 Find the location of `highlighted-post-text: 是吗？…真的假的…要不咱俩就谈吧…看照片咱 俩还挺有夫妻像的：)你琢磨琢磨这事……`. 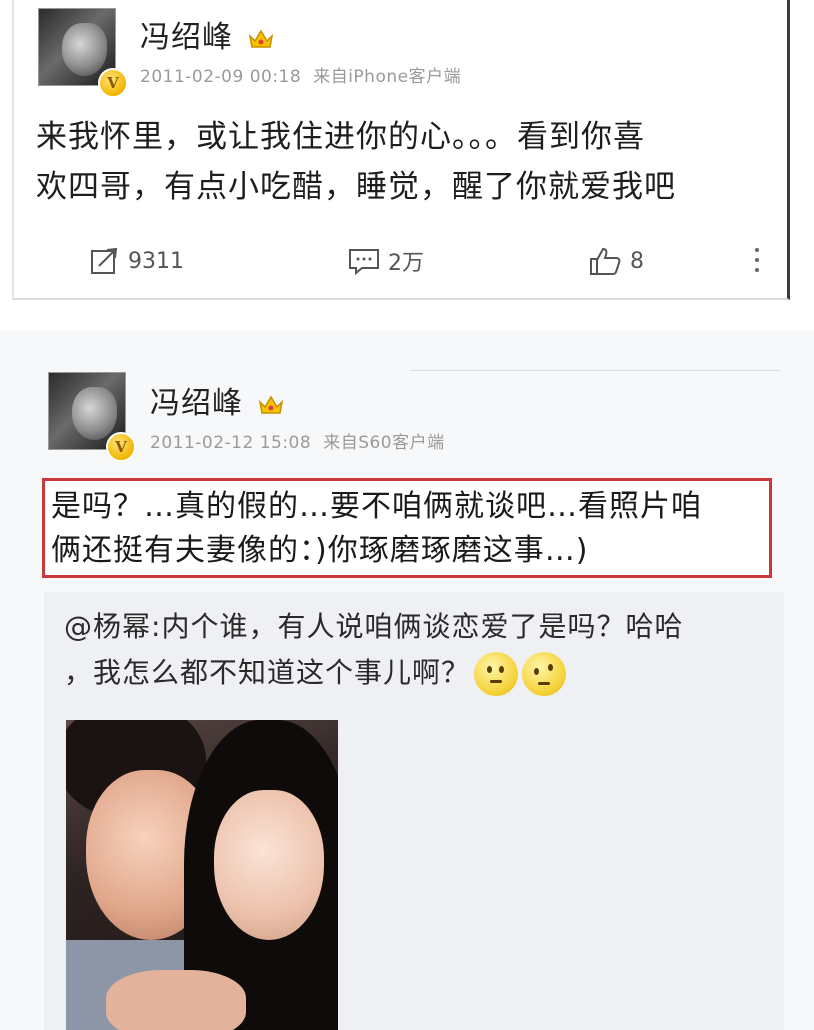

highlighted-post-text: 是吗？…真的假的…要不咱俩就谈吧…看照片咱 俩还挺有夫妻像的：)你琢磨琢磨这事…… is located at coordinates (407, 528).